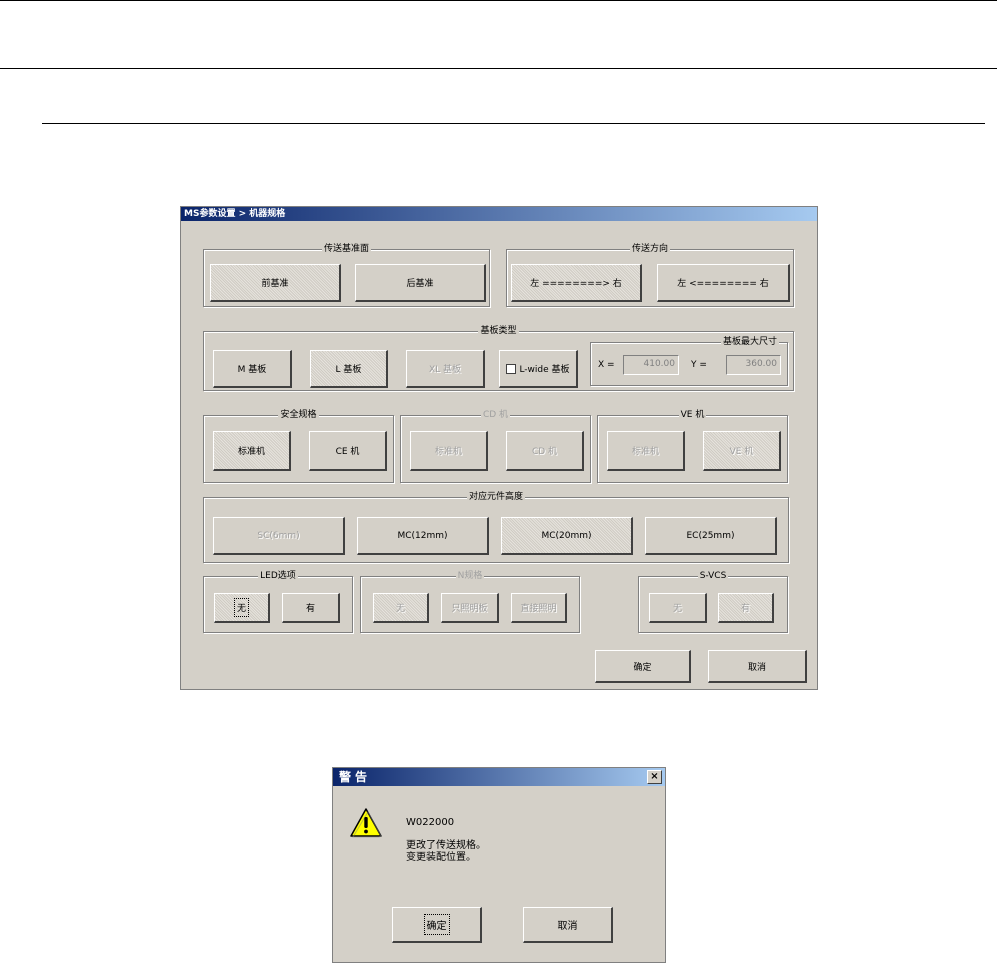 The image size is (997, 964). I want to click on group-label: 传送基准面, so click(346, 249).